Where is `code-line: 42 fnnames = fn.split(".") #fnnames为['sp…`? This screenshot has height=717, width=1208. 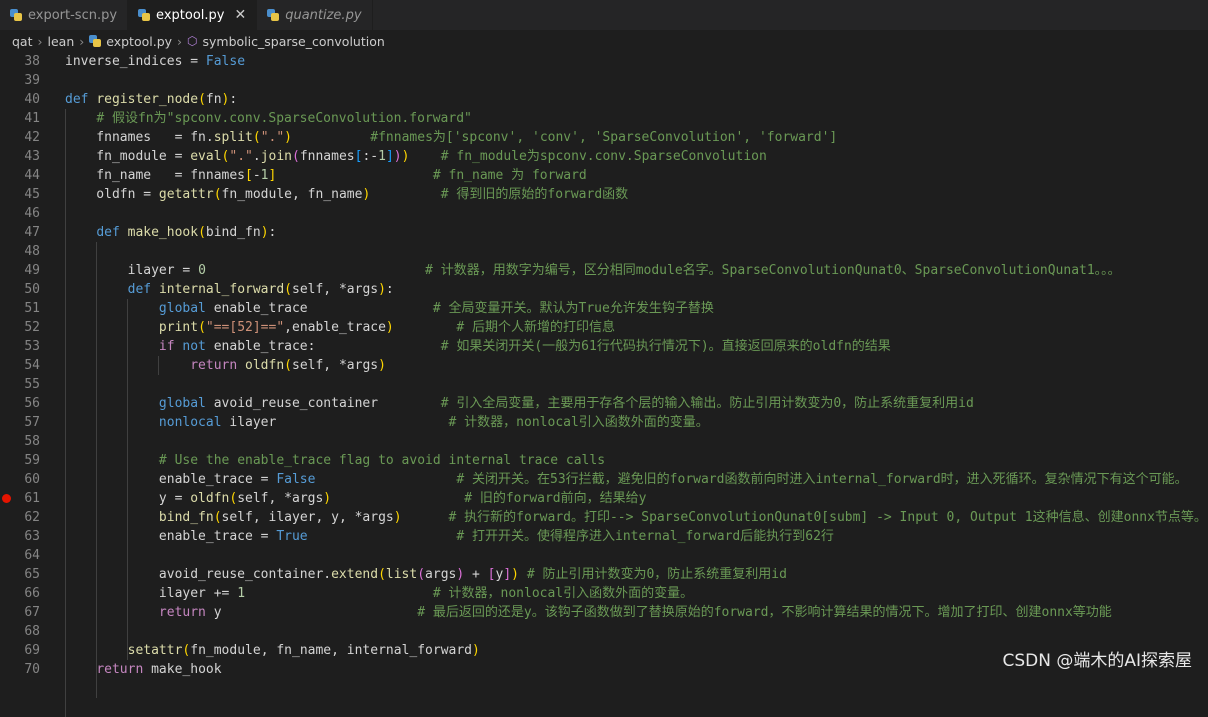 code-line: 42 fnnames = fn.split(".") #fnnames为['sp… is located at coordinates (604, 137).